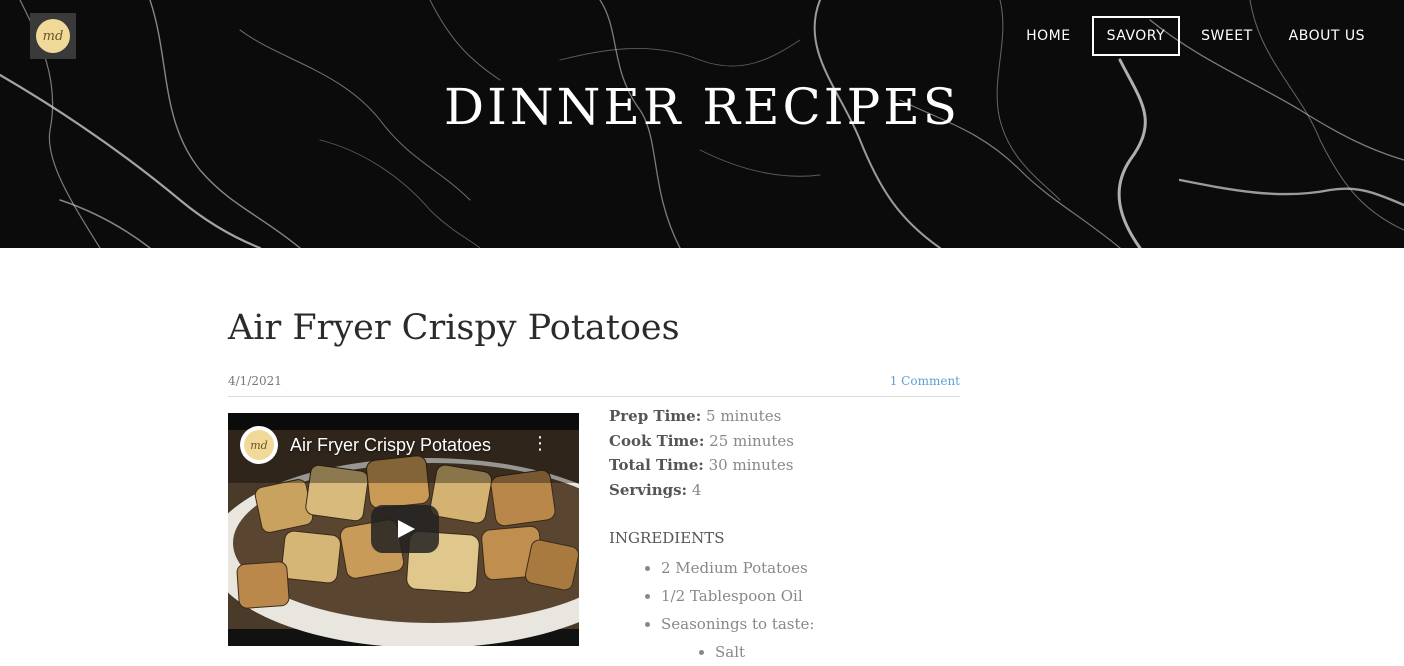 The width and height of the screenshot is (1404, 666). I want to click on prep-time: Prep Time: 5 minutes, so click(789, 416).